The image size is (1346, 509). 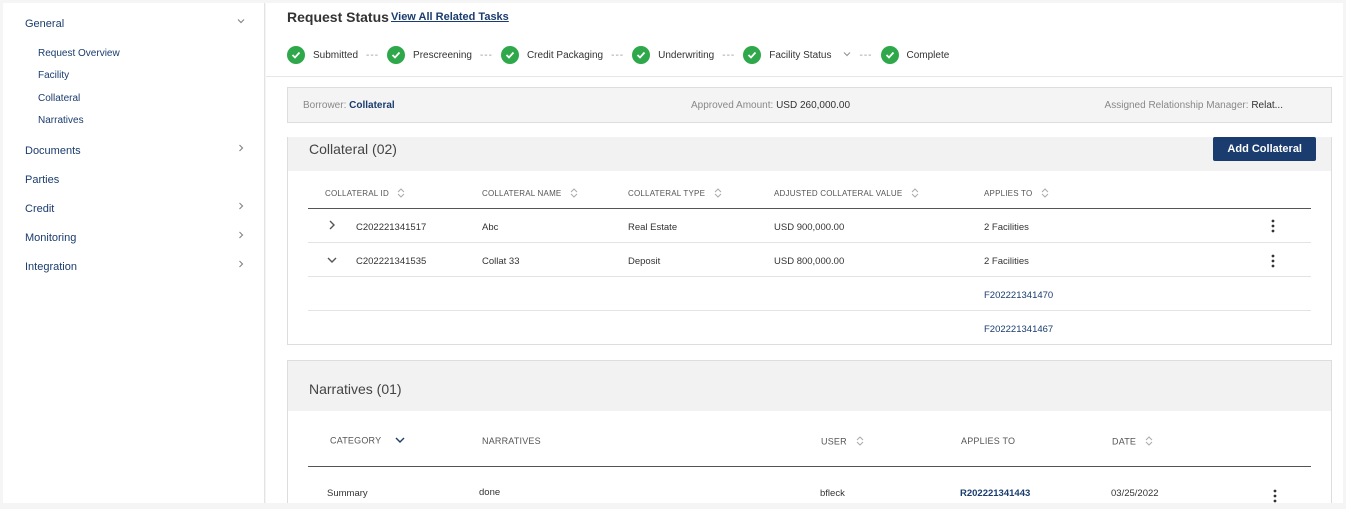 What do you see at coordinates (429, 55) in the screenshot?
I see `step-prescreening: Prescreening` at bounding box center [429, 55].